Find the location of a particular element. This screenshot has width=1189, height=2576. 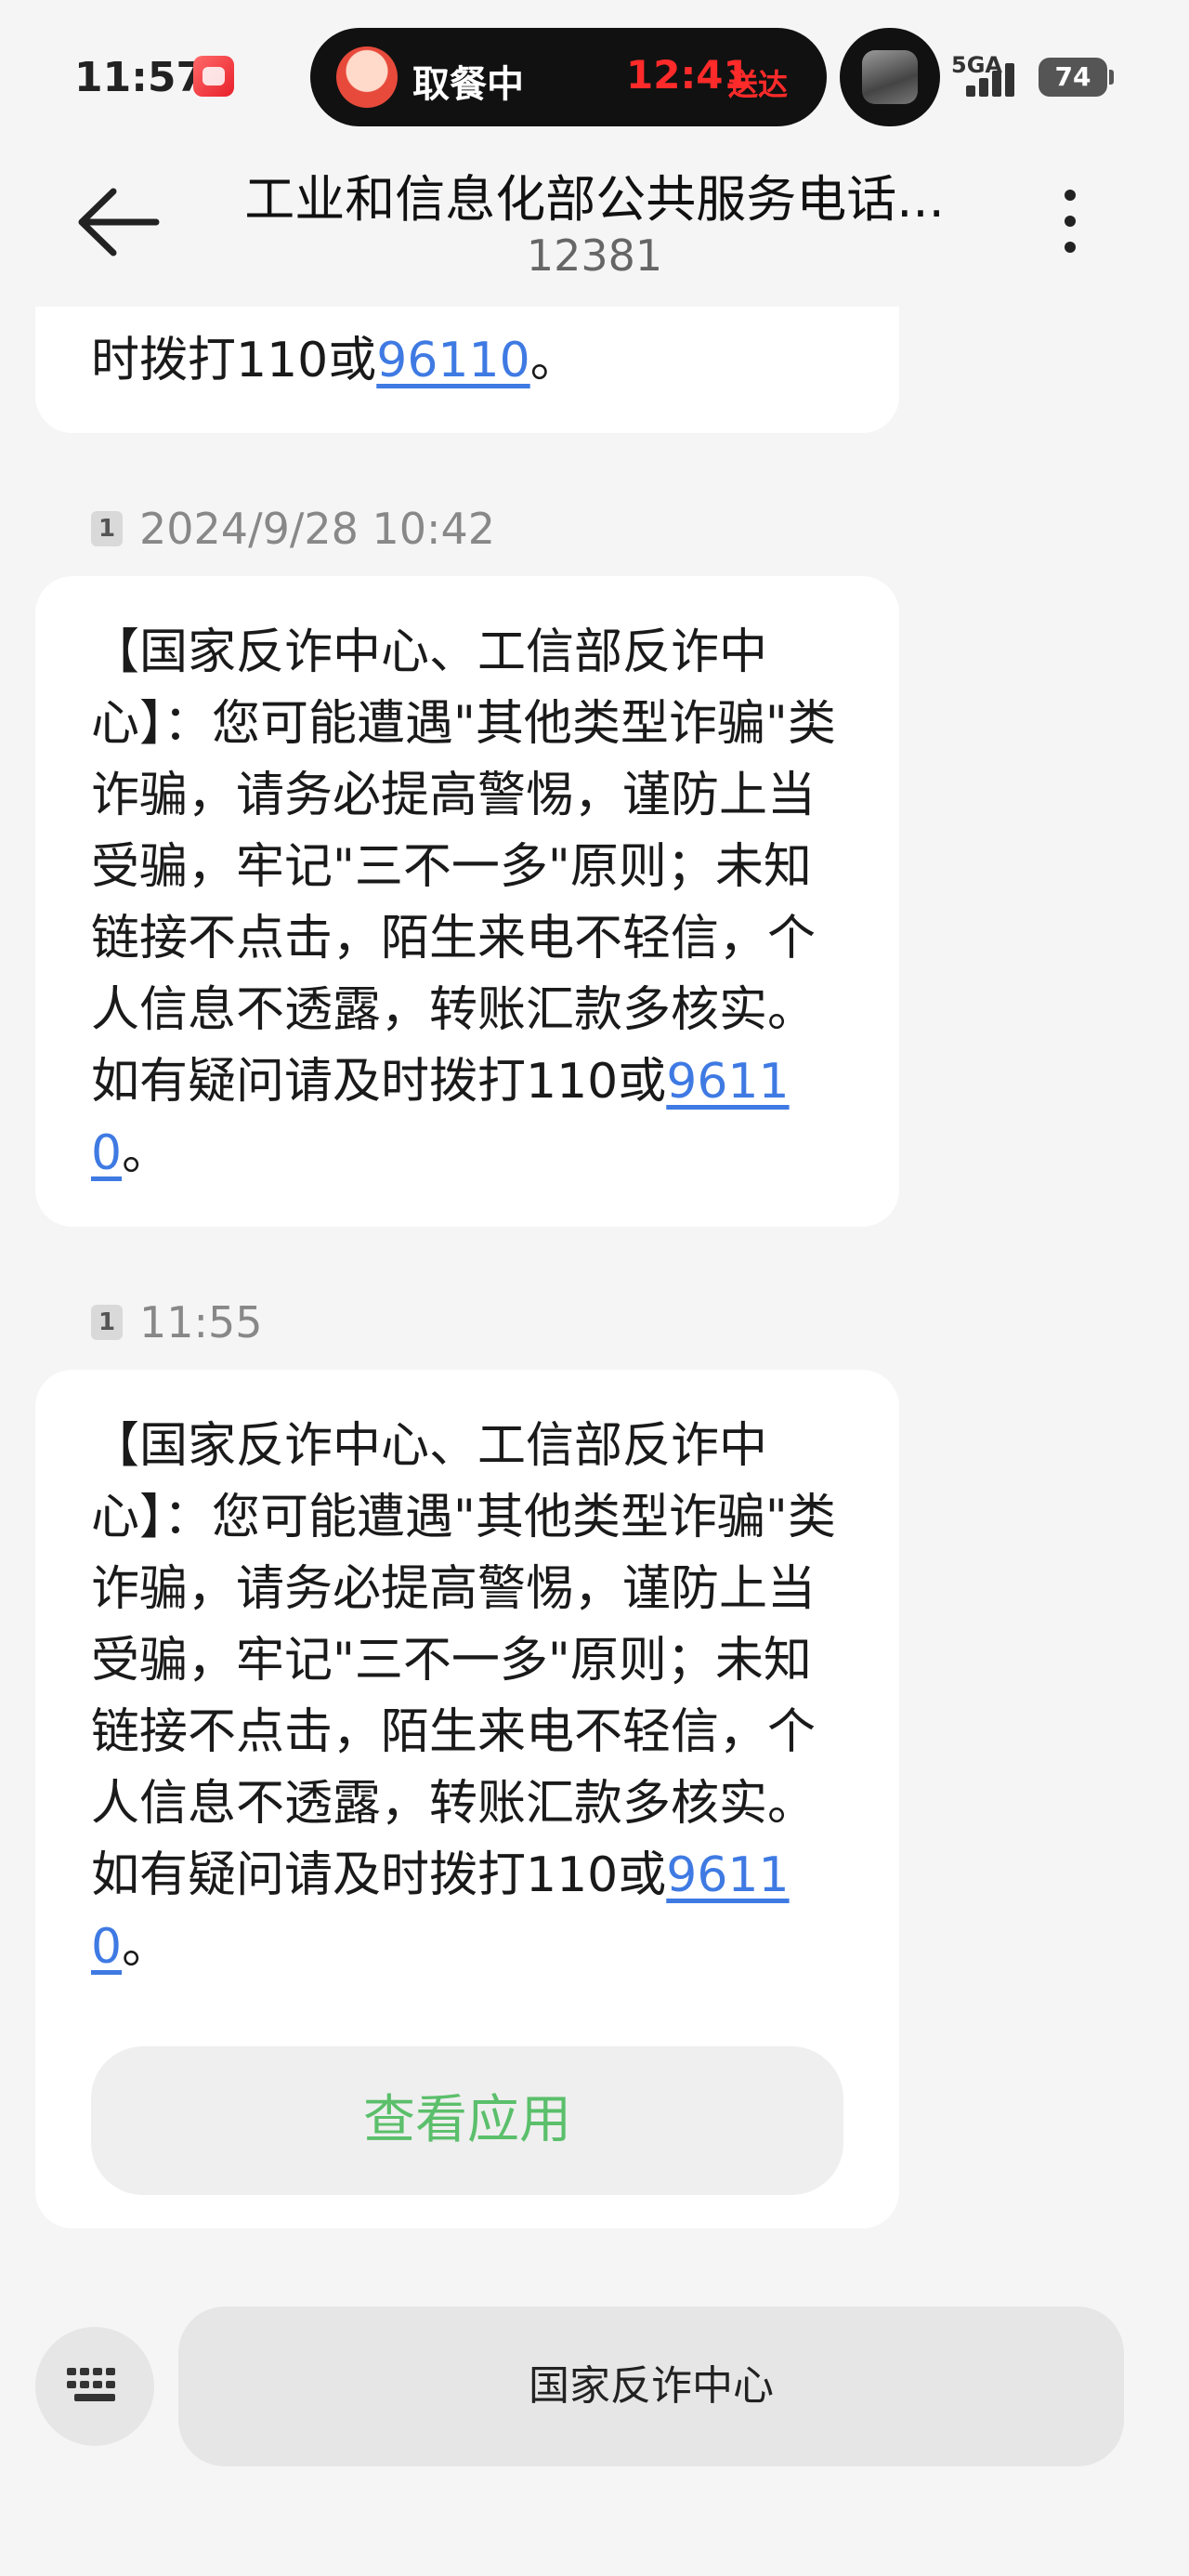

arrow-left-icon is located at coordinates (119, 222).